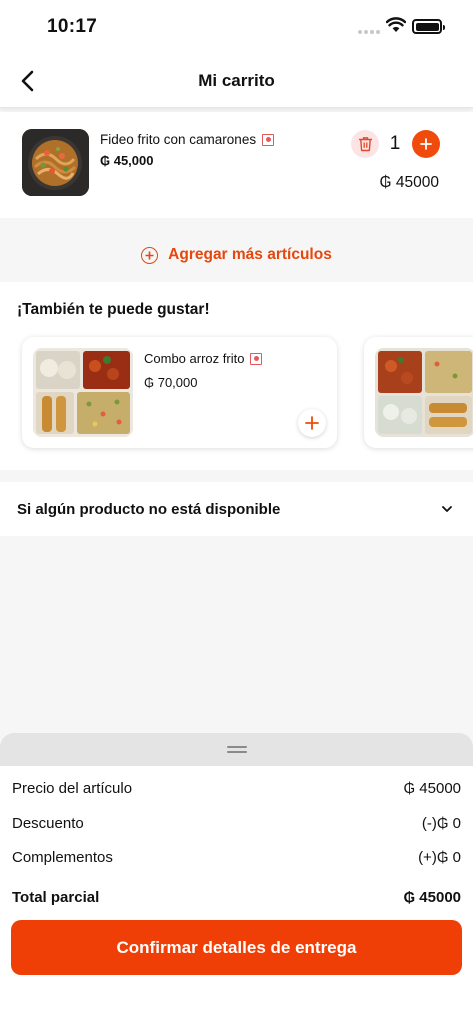 Image resolution: width=473 pixels, height=1024 pixels. I want to click on suggestion-card: Combo arroz frito ₲ 70,000, so click(179, 392).